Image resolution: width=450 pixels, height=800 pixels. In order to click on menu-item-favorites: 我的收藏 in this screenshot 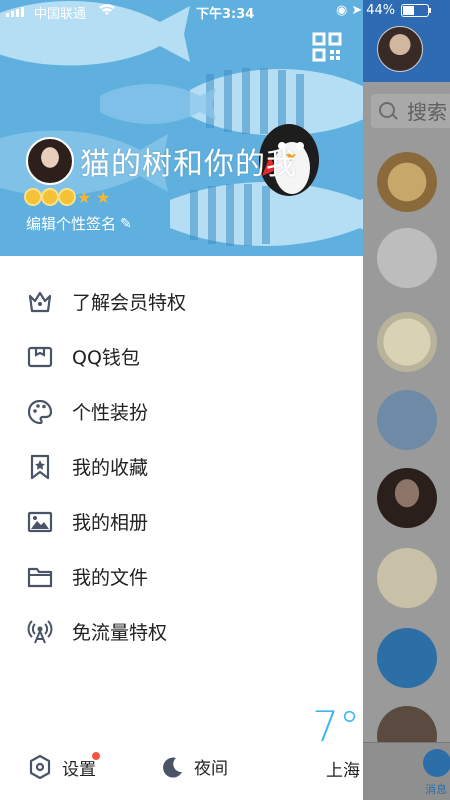, I will do `click(181, 466)`.